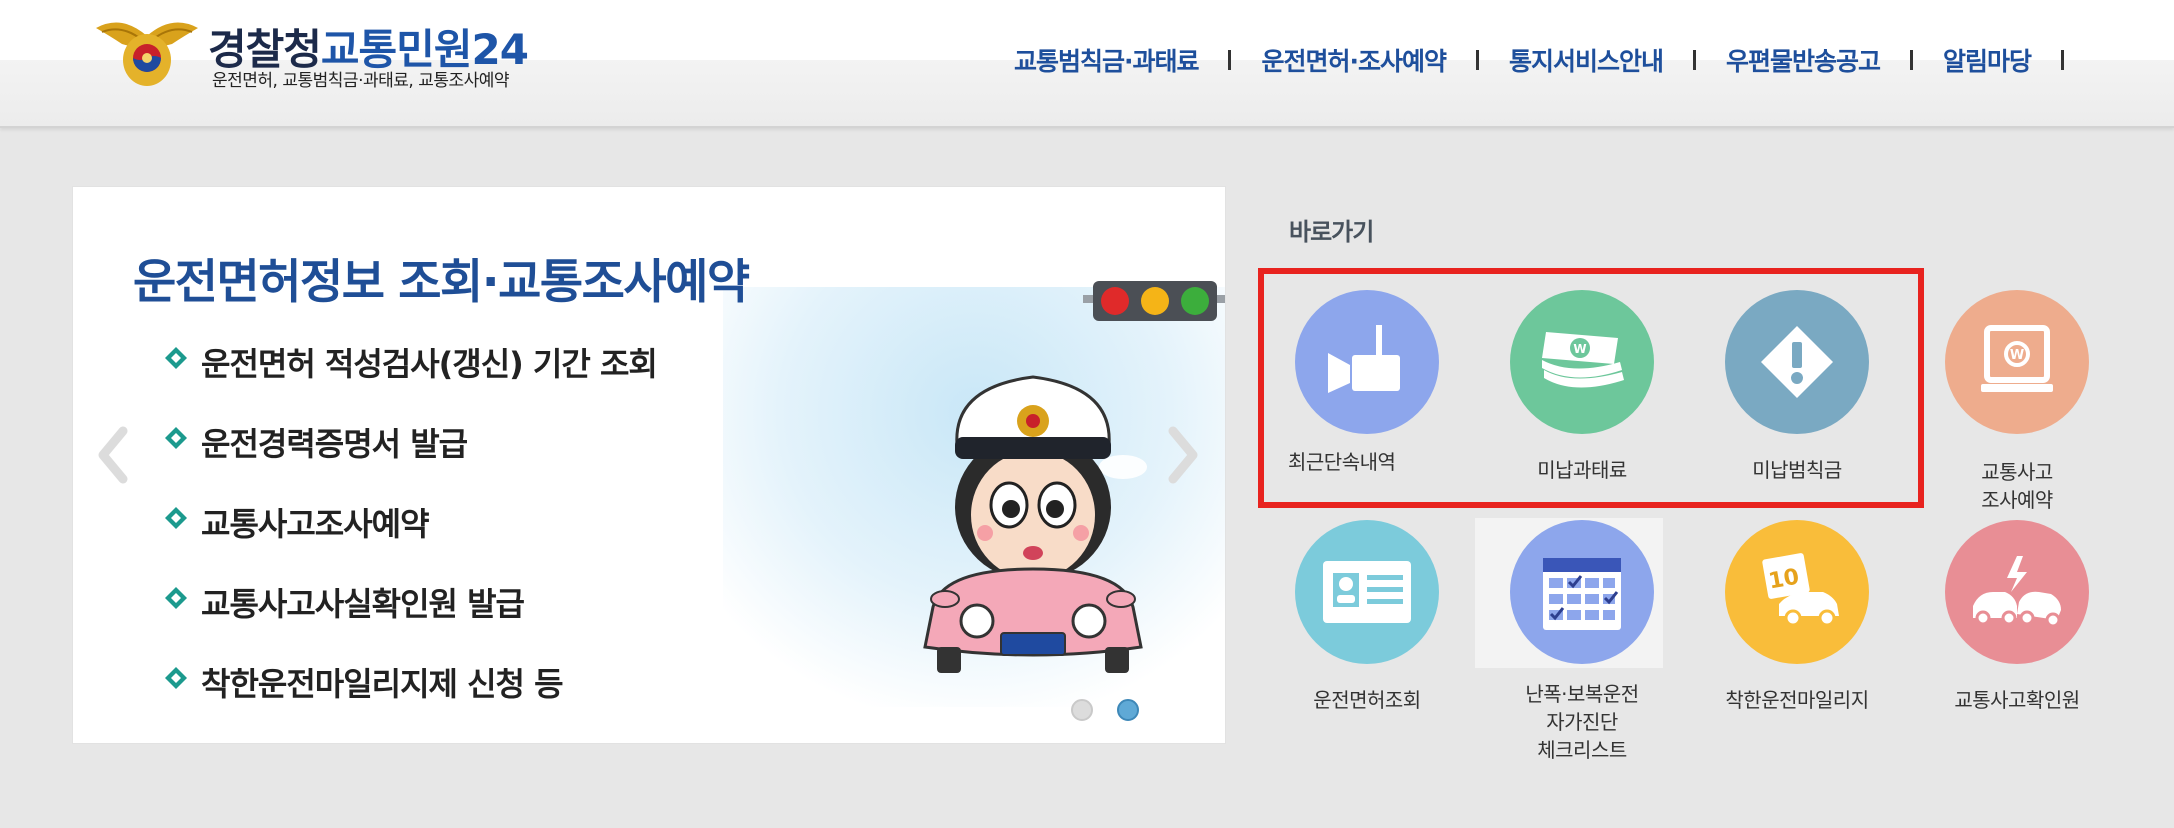 This screenshot has width=2174, height=828. What do you see at coordinates (1367, 362) in the screenshot?
I see `camera-icon` at bounding box center [1367, 362].